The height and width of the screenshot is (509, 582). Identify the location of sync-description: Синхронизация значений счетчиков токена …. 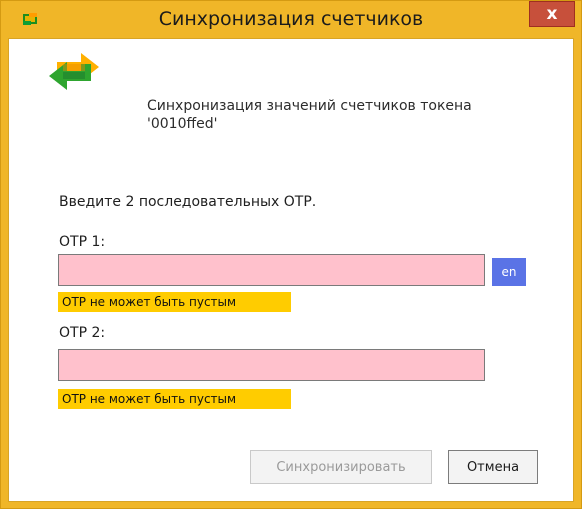
(309, 115).